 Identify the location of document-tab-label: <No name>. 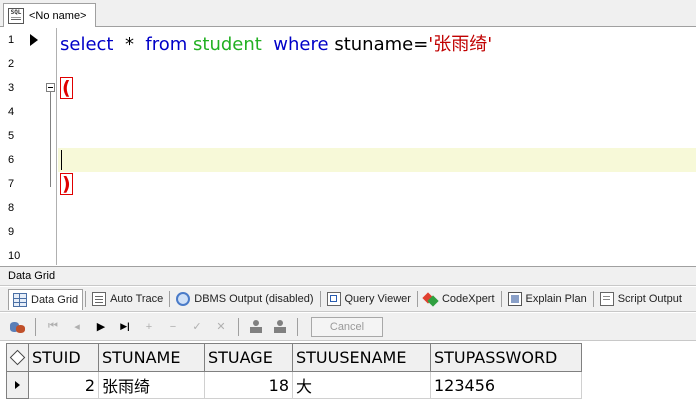
(58, 15).